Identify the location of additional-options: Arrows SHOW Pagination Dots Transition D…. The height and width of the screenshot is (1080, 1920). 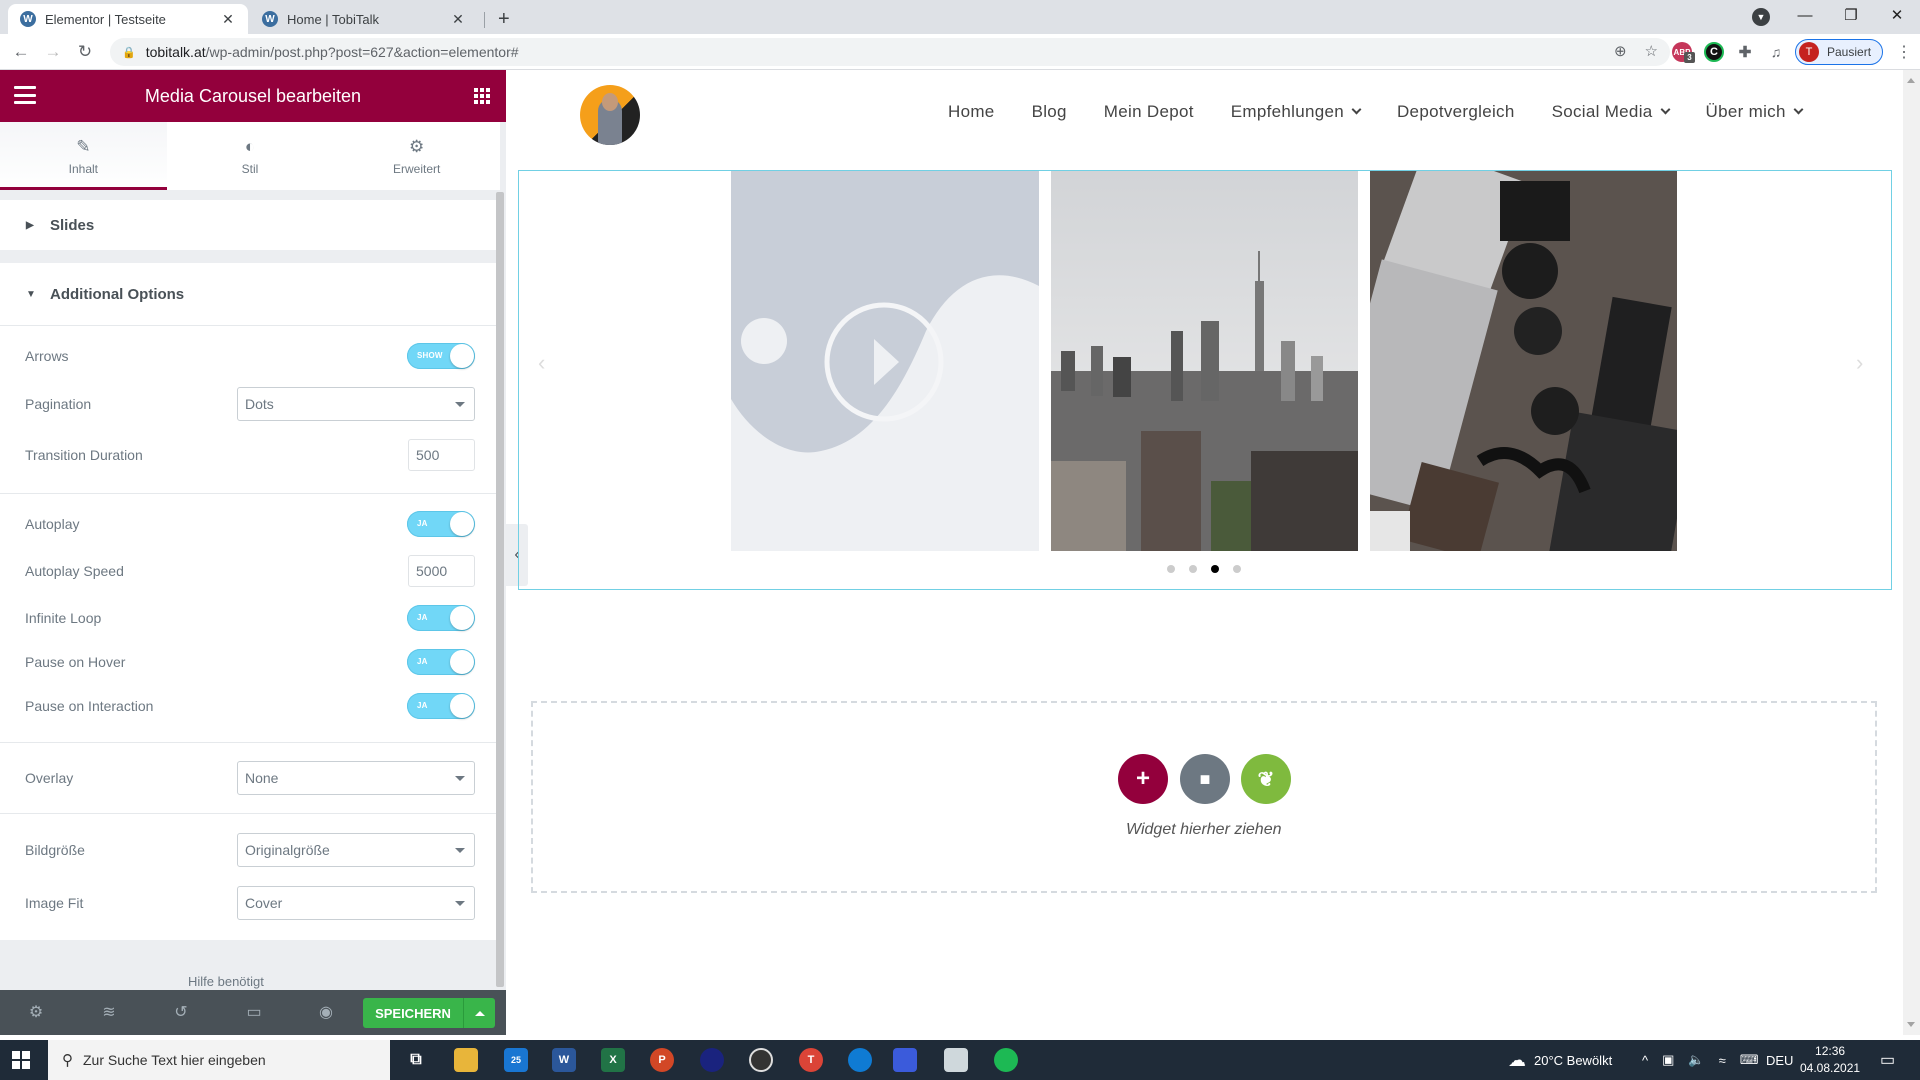
(250, 632).